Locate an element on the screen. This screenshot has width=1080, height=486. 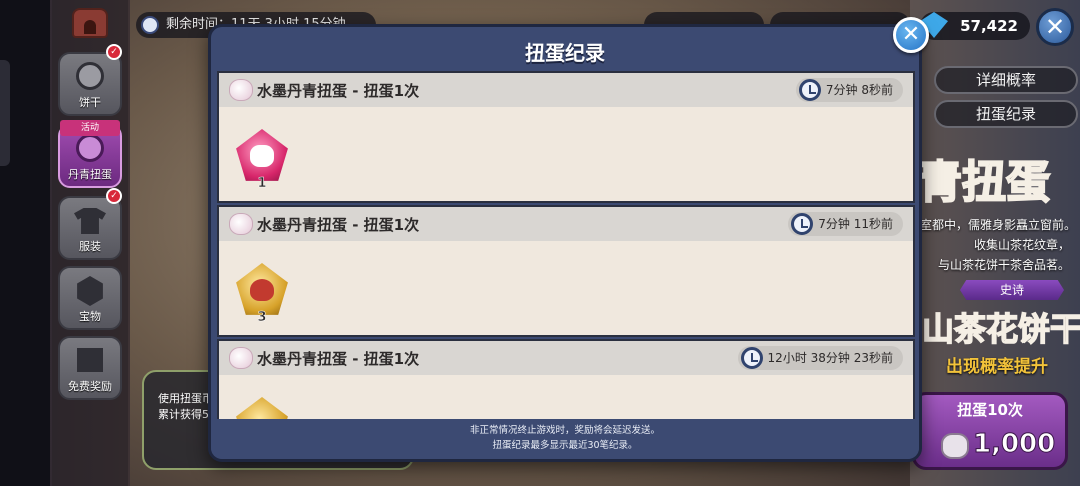
shop-home-icon is located at coordinates (90, 23).